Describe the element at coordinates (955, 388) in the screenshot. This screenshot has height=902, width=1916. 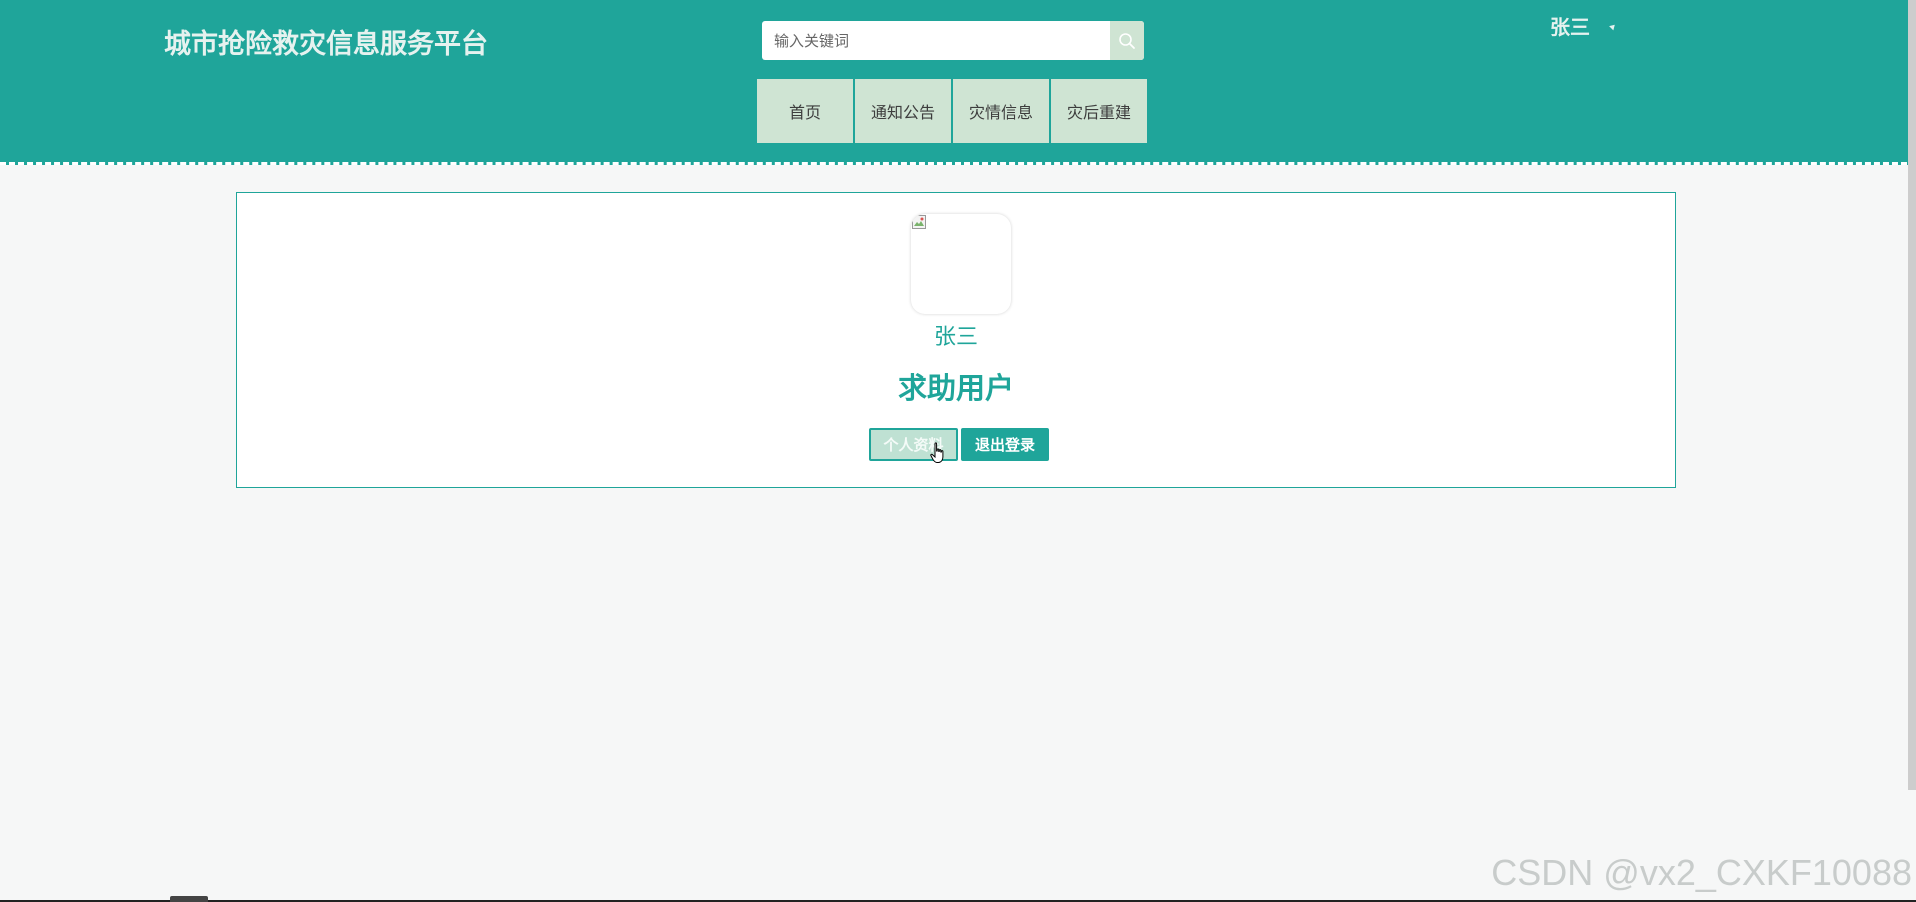
I see `role-title: 求助用户` at that location.